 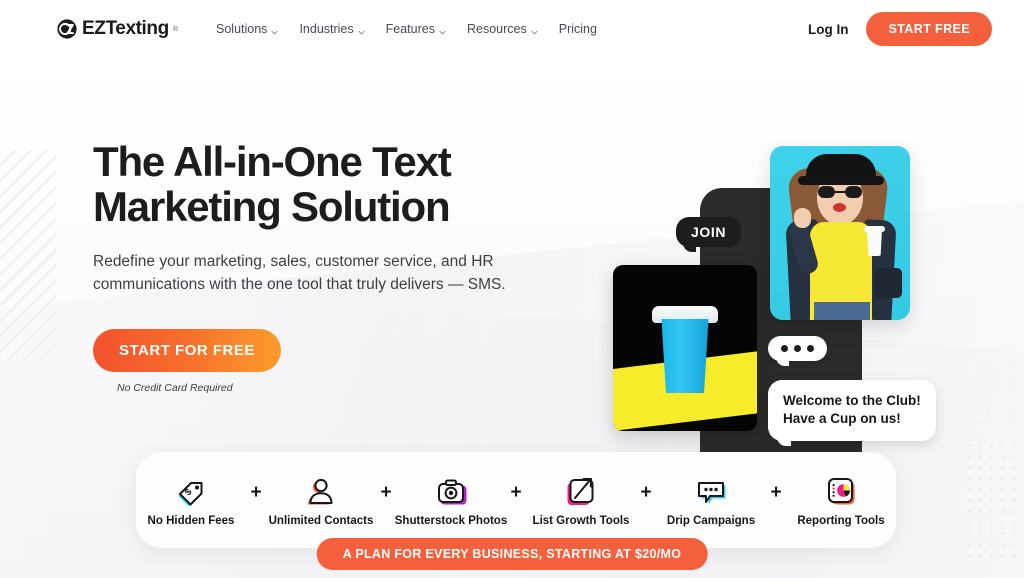 I want to click on nav-item-industries: Industries, so click(x=332, y=29).